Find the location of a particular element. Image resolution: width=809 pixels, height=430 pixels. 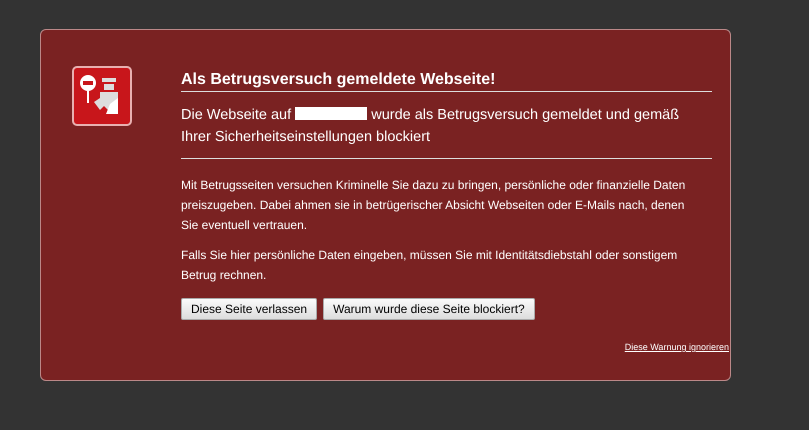

action-button: Diese Seite verlassen is located at coordinates (249, 309).